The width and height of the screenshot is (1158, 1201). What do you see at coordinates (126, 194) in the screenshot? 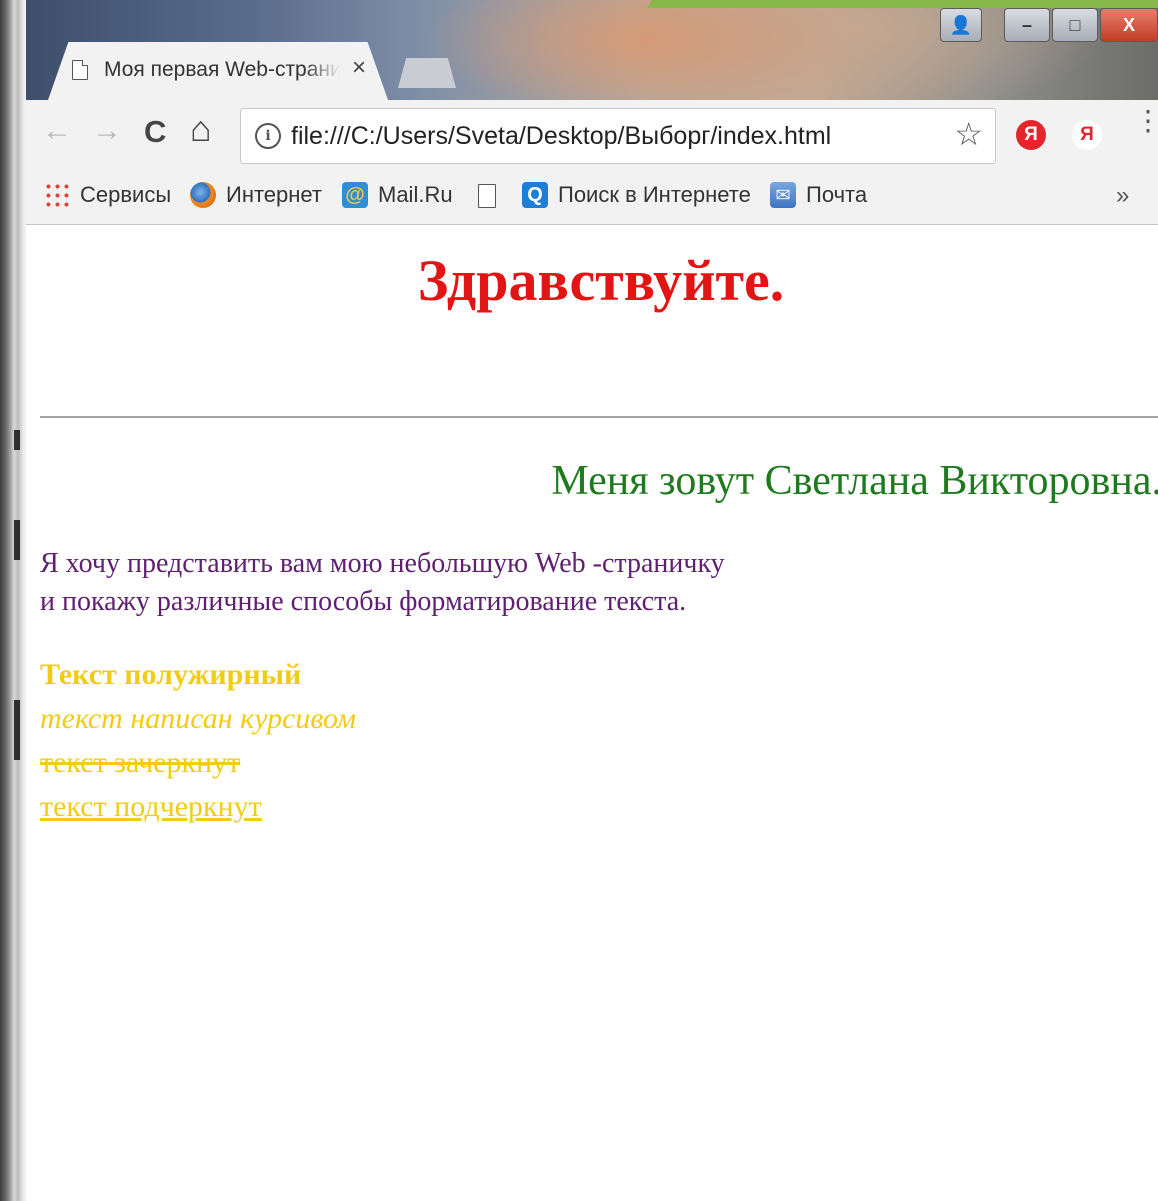
I see `bookmark-label: Сервисы` at bounding box center [126, 194].